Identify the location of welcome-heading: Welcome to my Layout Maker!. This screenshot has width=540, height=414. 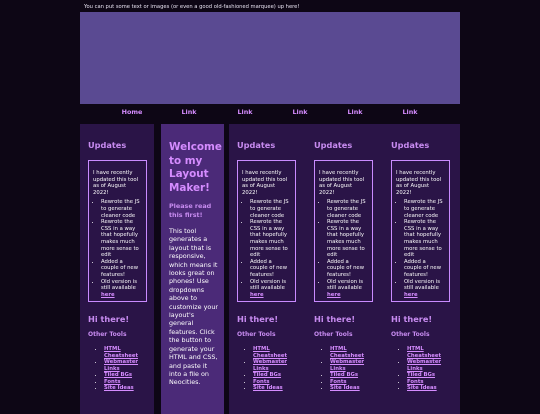
(195, 167).